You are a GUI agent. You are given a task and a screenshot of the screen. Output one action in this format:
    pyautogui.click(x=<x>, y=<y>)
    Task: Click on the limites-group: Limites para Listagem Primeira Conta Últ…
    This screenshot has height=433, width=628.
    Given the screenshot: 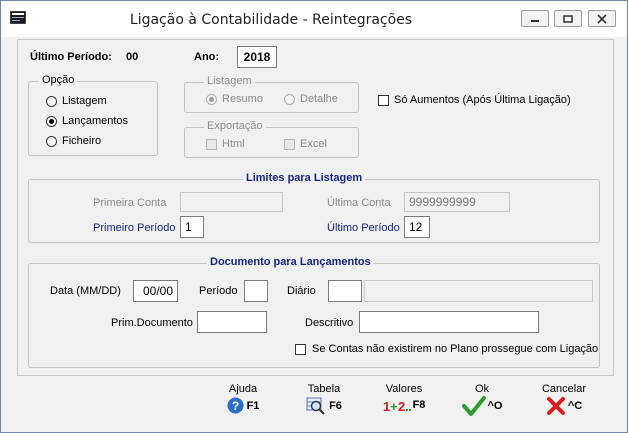 What is the action you would take?
    pyautogui.click(x=314, y=207)
    